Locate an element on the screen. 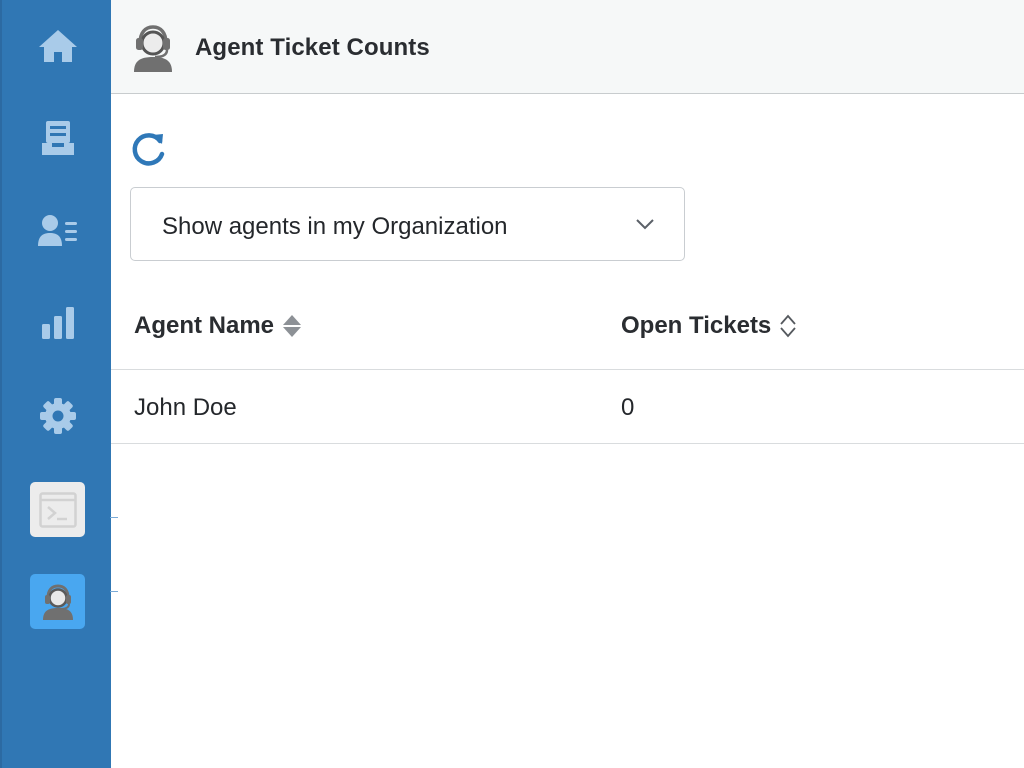 This screenshot has width=1024, height=768. column-header-open-tickets: Open Tickets is located at coordinates (709, 326).